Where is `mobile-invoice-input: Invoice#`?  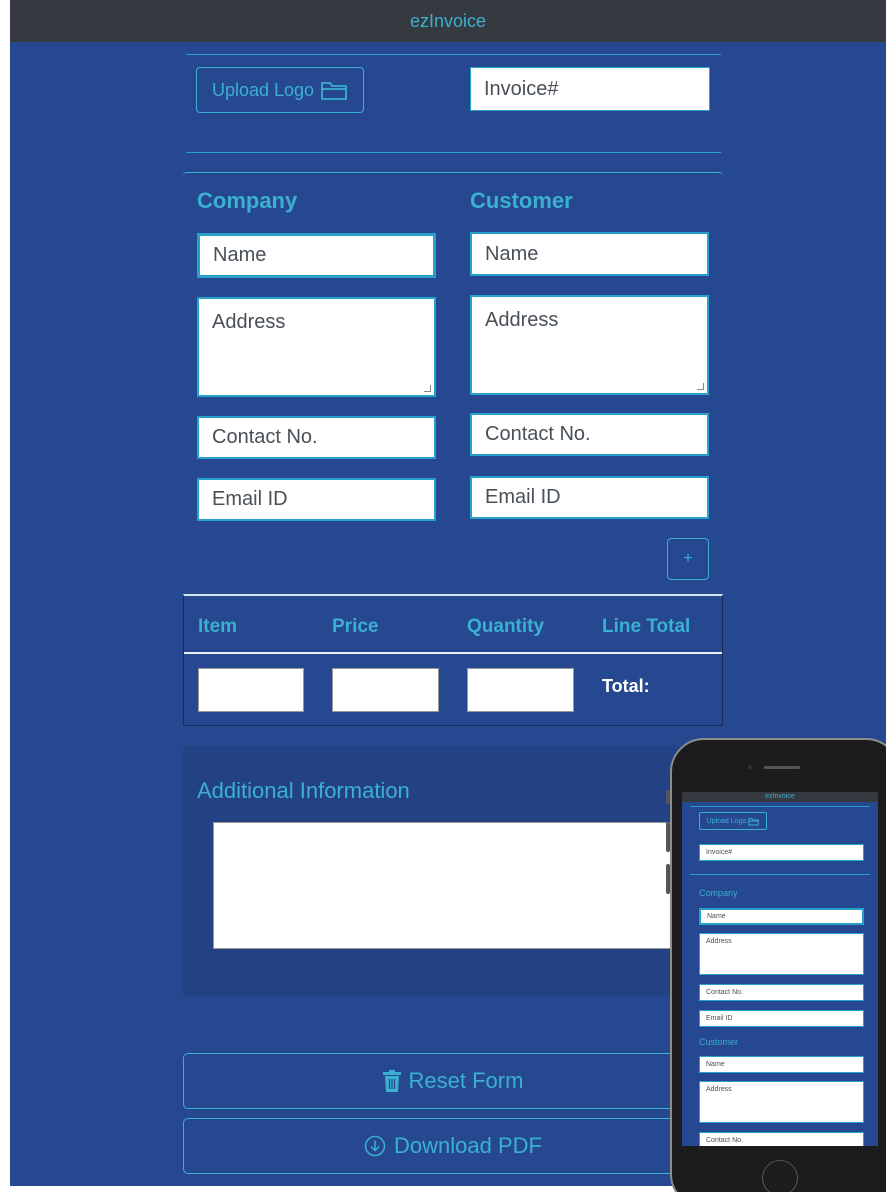
mobile-invoice-input: Invoice# is located at coordinates (781, 852).